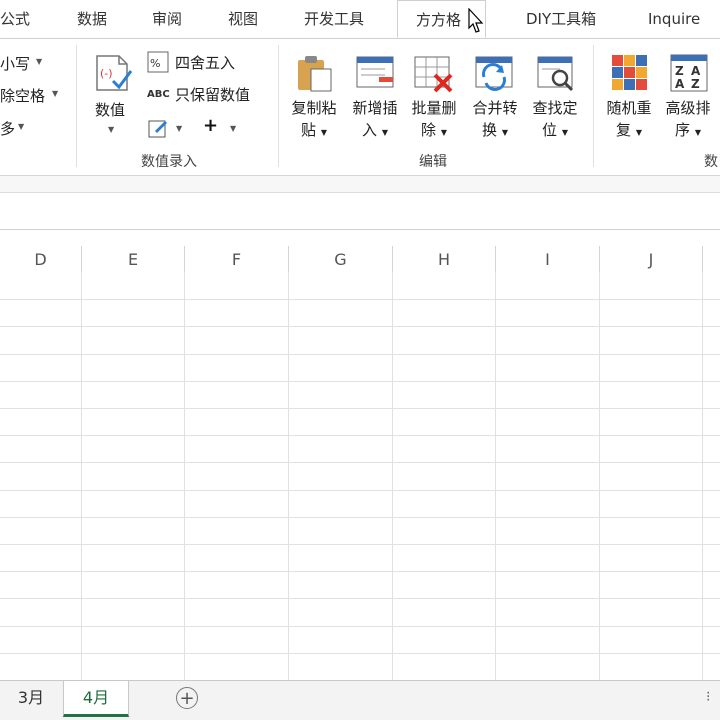 The width and height of the screenshot is (720, 720). I want to click on column-header-g: G, so click(341, 259).